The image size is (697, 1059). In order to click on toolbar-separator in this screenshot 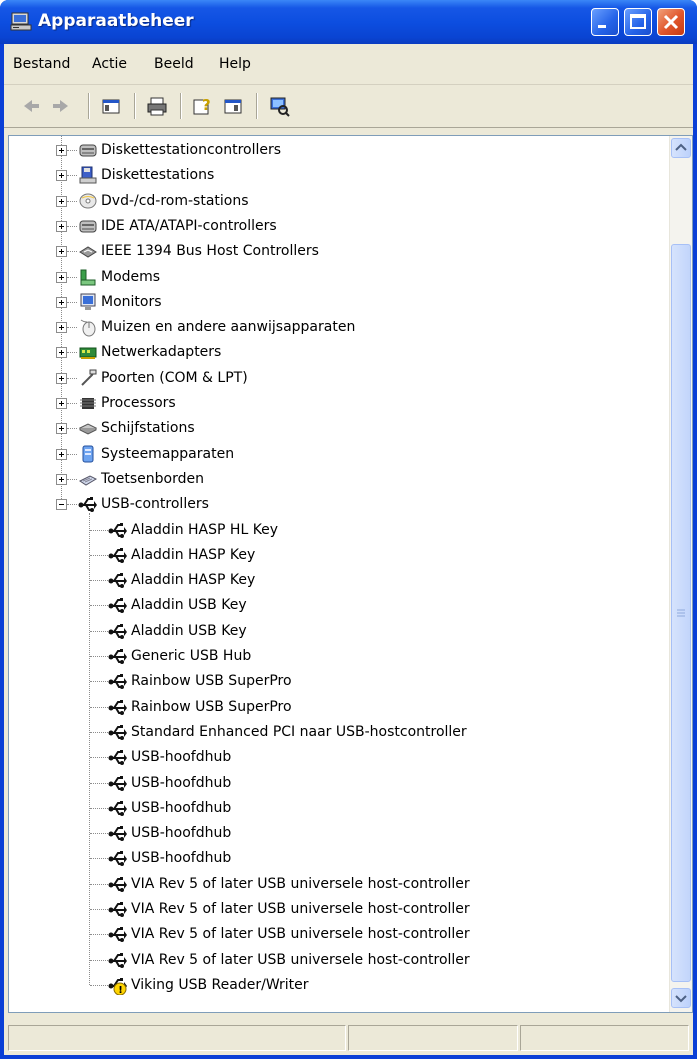, I will do `click(89, 106)`.